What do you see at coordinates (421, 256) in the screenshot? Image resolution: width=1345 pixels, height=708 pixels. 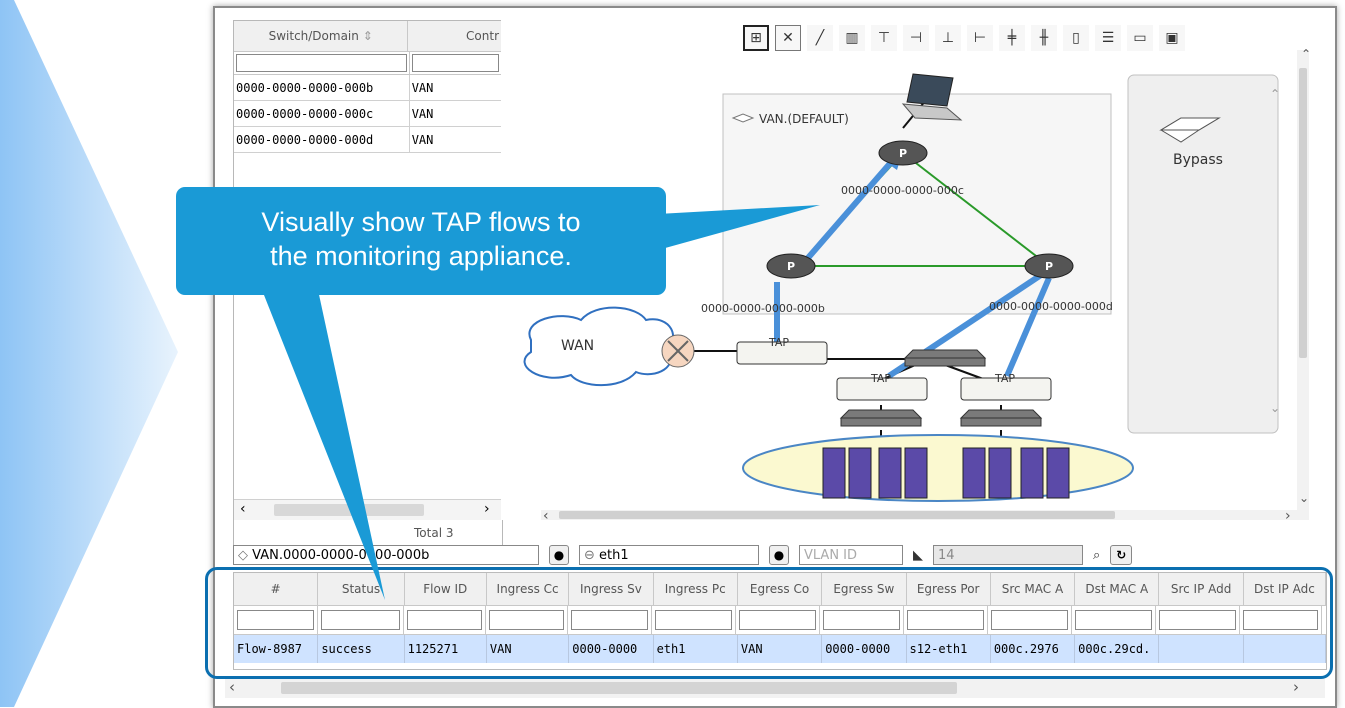 I see `callout-line-2: the monitoring appliance.` at bounding box center [421, 256].